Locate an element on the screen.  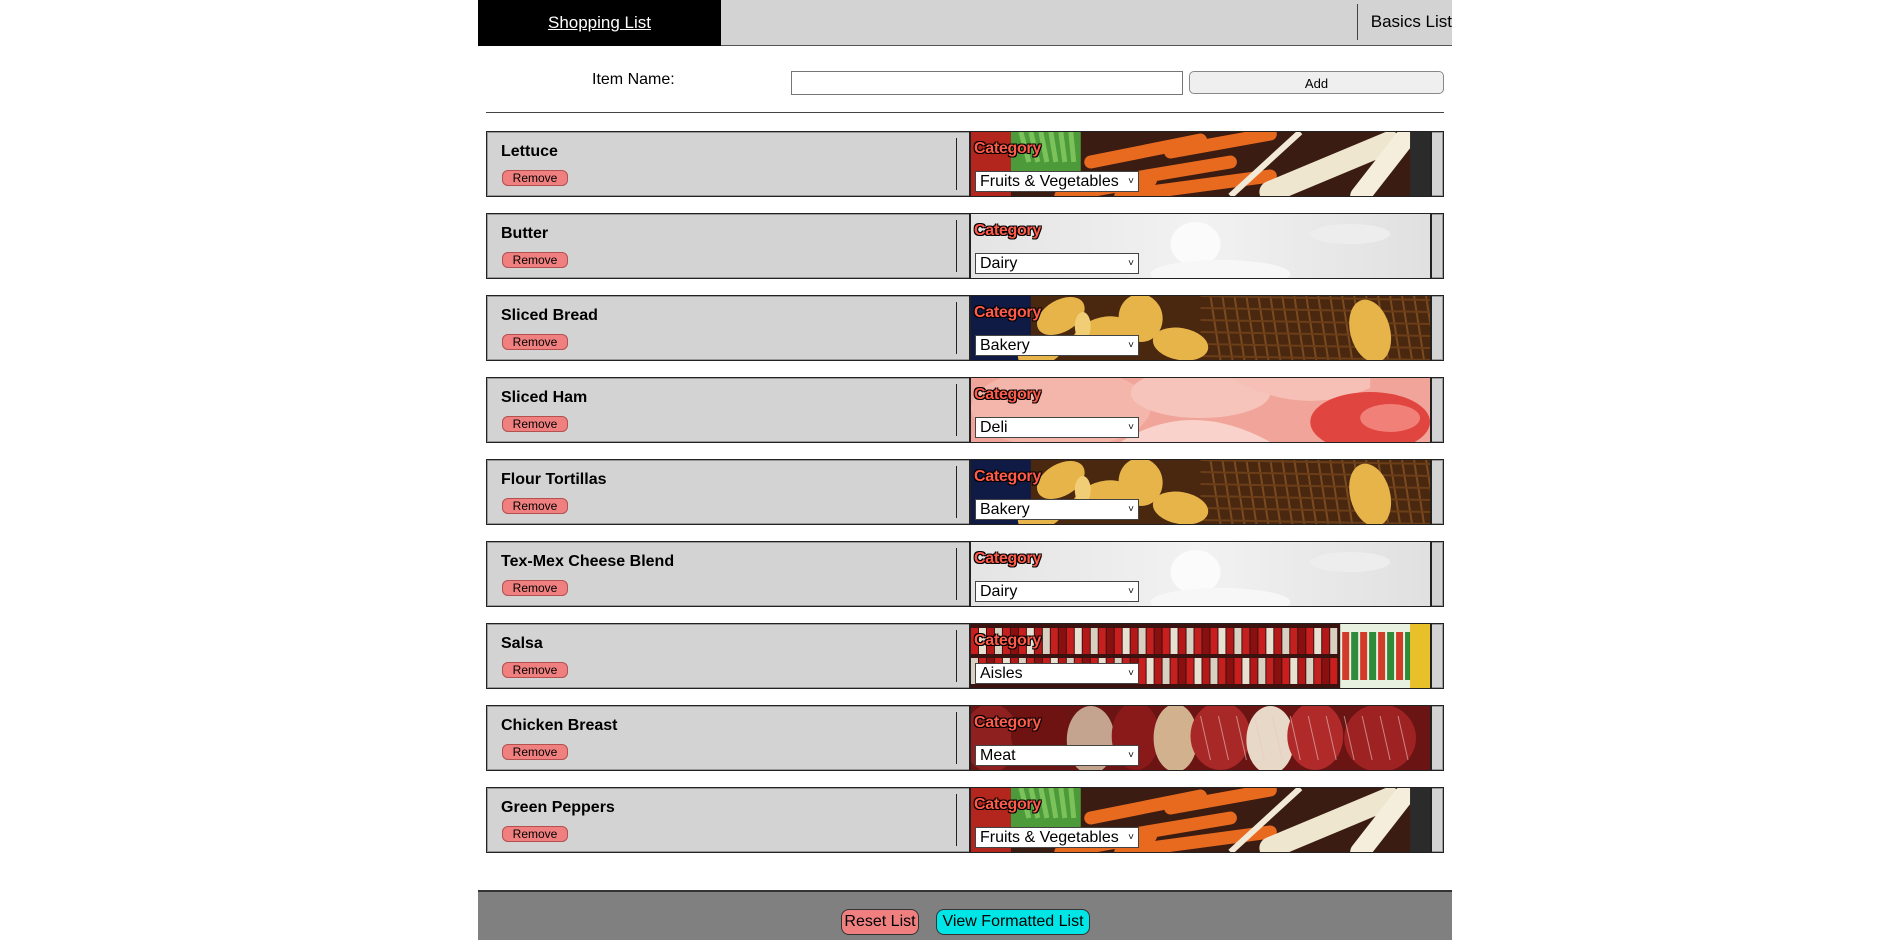
add-button: Add is located at coordinates (1316, 82).